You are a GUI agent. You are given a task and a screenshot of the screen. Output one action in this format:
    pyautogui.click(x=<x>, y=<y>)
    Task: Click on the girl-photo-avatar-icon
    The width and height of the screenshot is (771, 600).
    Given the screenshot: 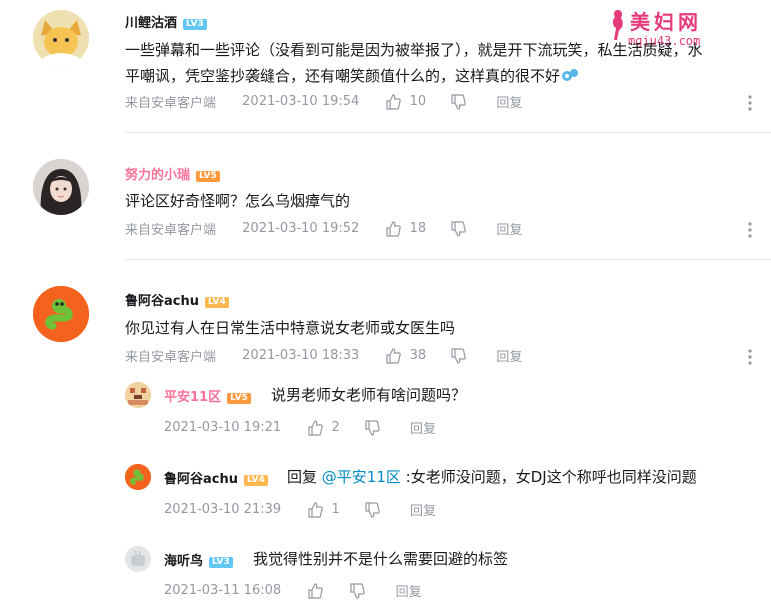 What is the action you would take?
    pyautogui.click(x=61, y=187)
    